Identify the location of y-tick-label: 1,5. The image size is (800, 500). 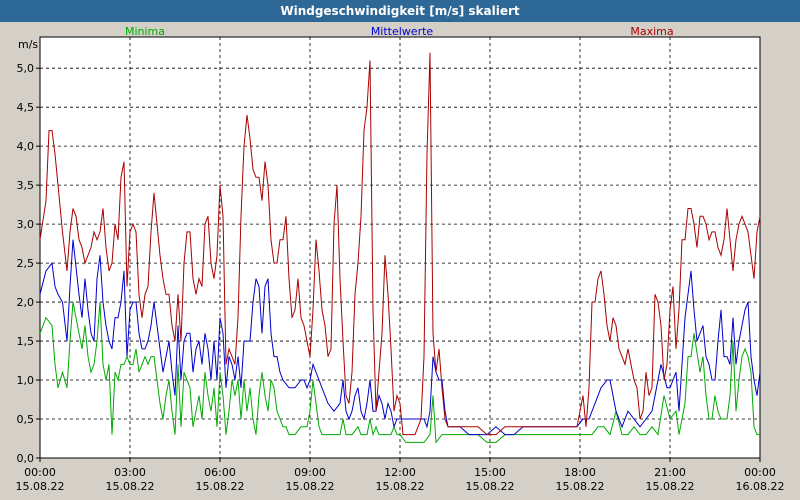
(26, 341).